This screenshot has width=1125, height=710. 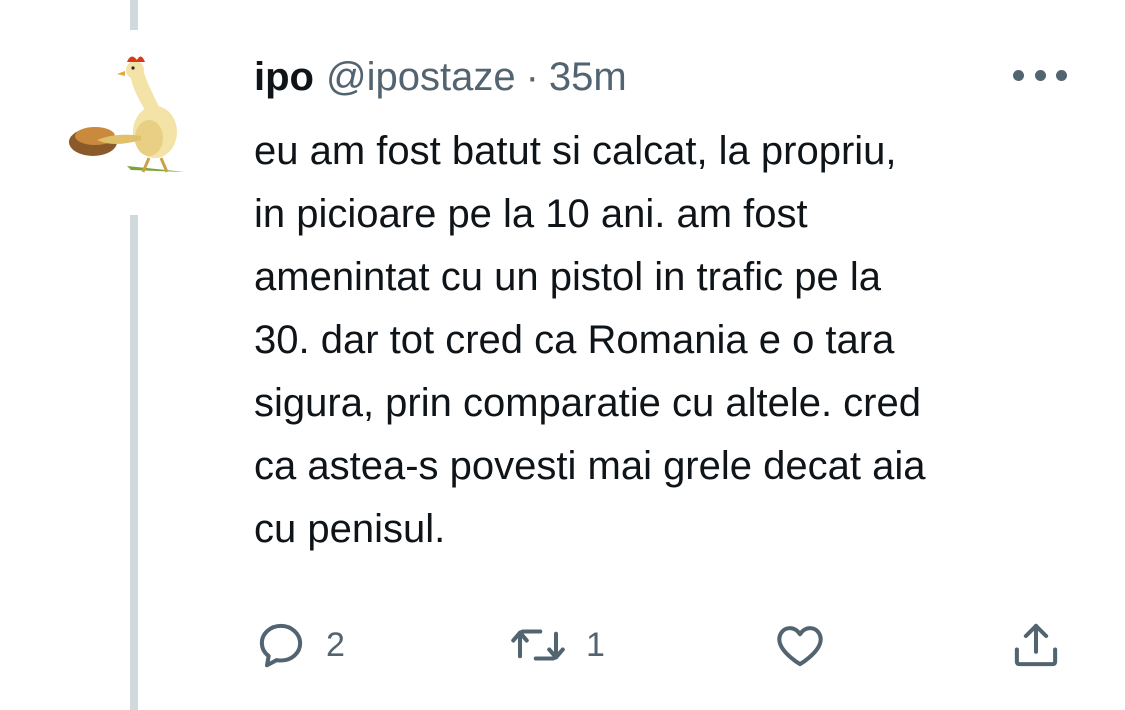 What do you see at coordinates (134, 15) in the screenshot?
I see `thread-connector-top` at bounding box center [134, 15].